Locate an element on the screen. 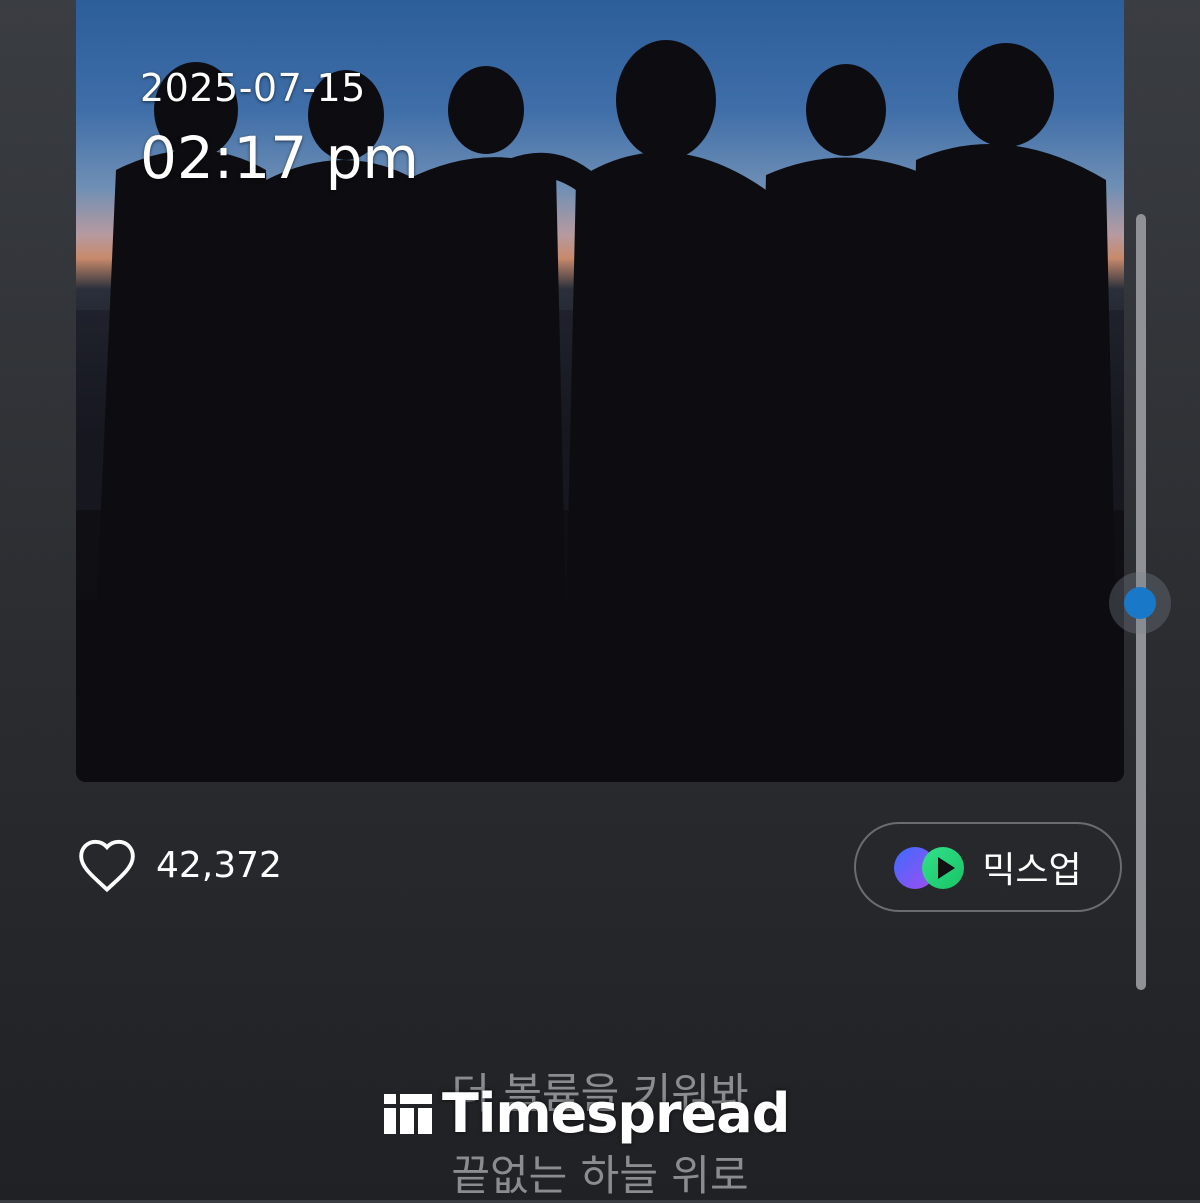 The width and height of the screenshot is (1200, 1203). watermark: Timespread is located at coordinates (587, 1113).